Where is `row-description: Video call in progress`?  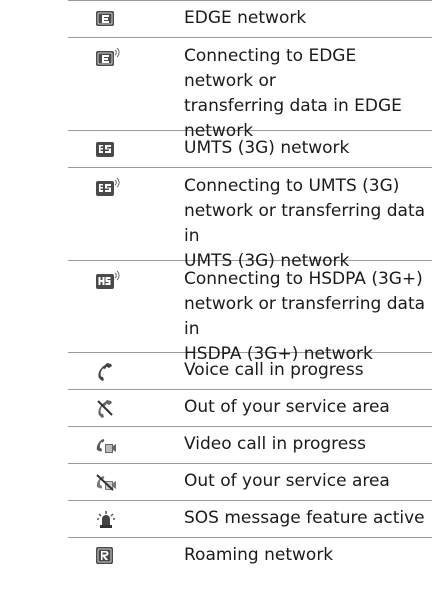
row-description: Video call in progress is located at coordinates (275, 444).